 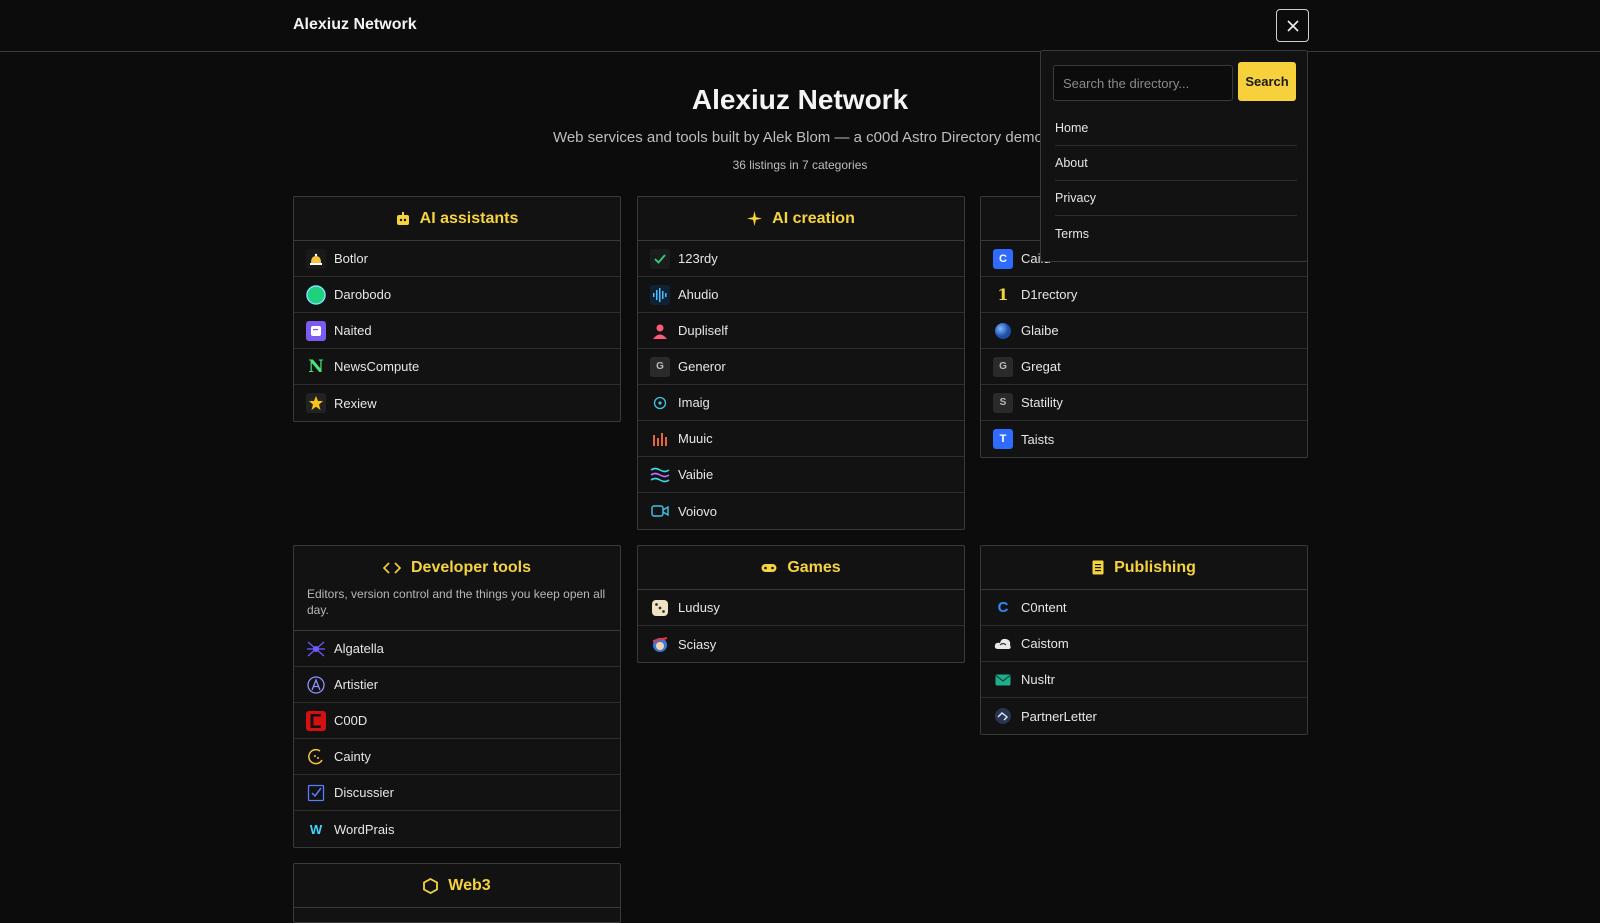 I want to click on close-icon, so click(x=1292, y=25).